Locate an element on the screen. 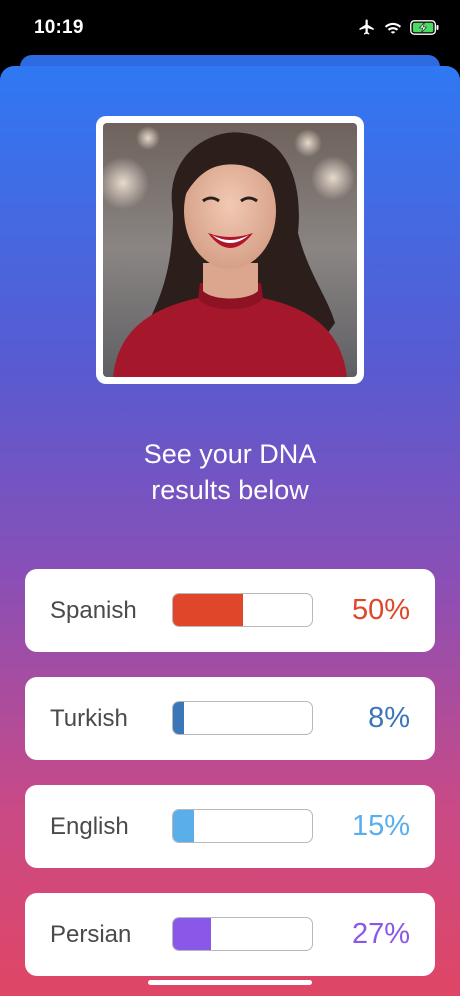  wifi-icon is located at coordinates (393, 27).